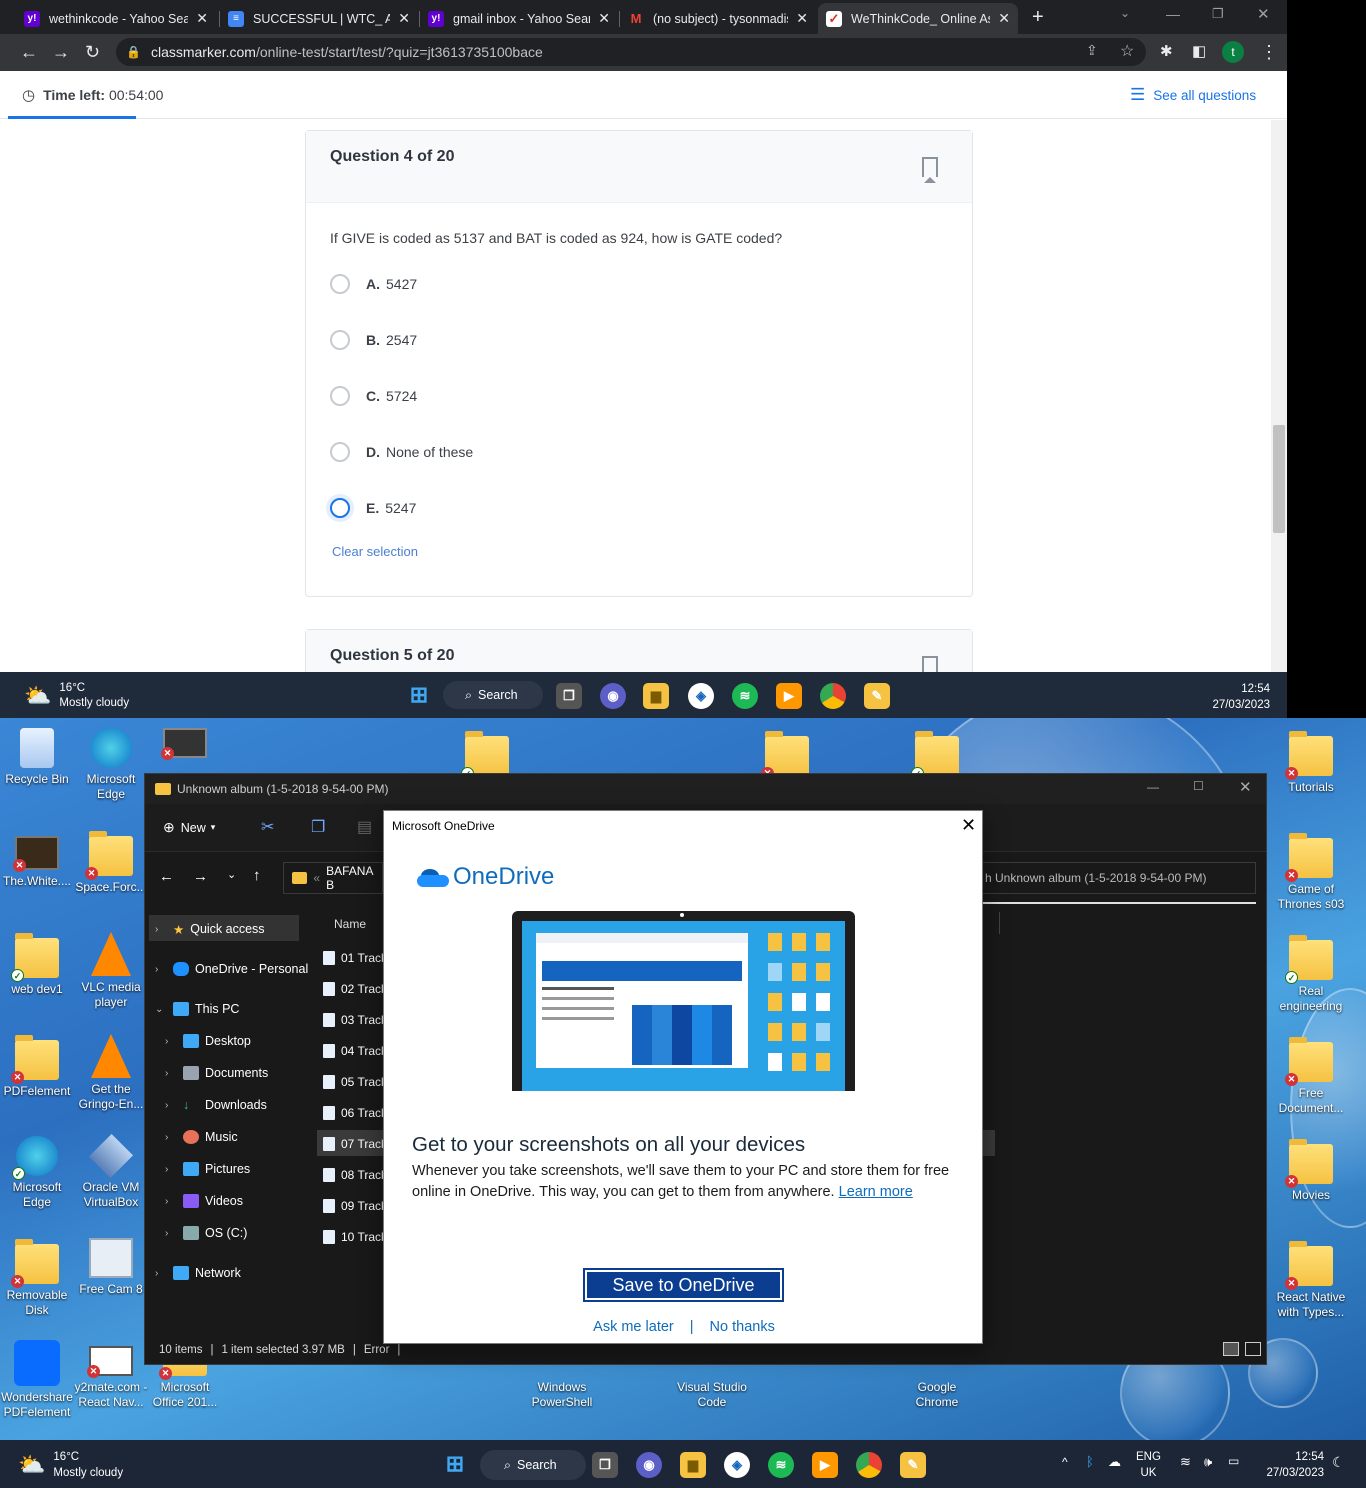 The image size is (1366, 1488). Describe the element at coordinates (216, 1073) in the screenshot. I see `nav-documents: › Documents` at that location.